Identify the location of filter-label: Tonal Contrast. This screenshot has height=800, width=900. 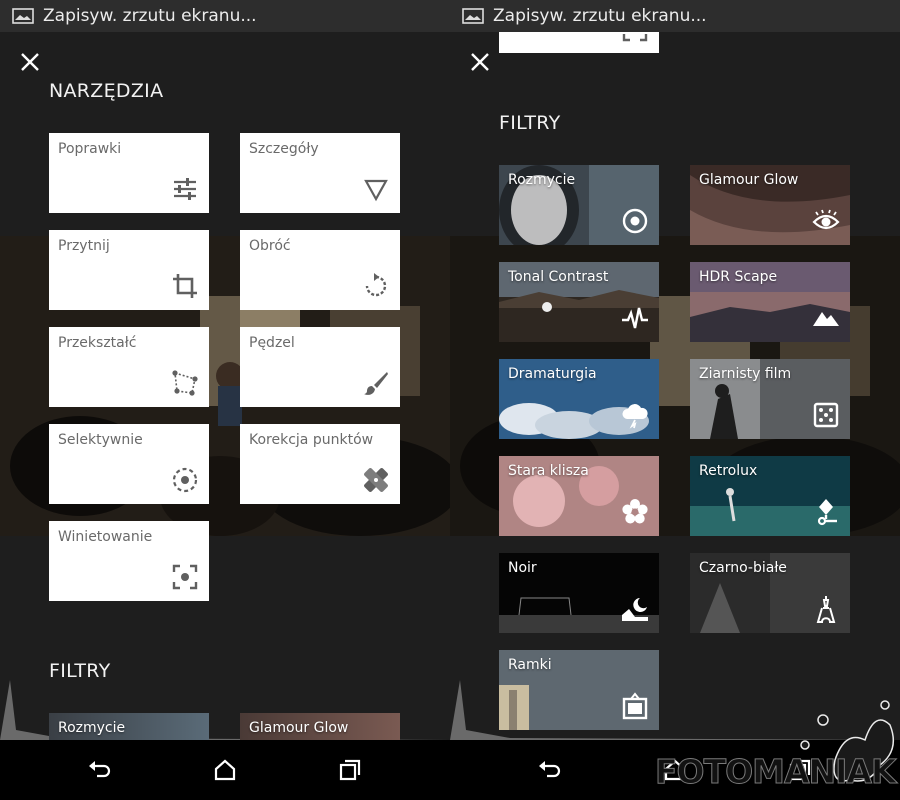
(558, 277).